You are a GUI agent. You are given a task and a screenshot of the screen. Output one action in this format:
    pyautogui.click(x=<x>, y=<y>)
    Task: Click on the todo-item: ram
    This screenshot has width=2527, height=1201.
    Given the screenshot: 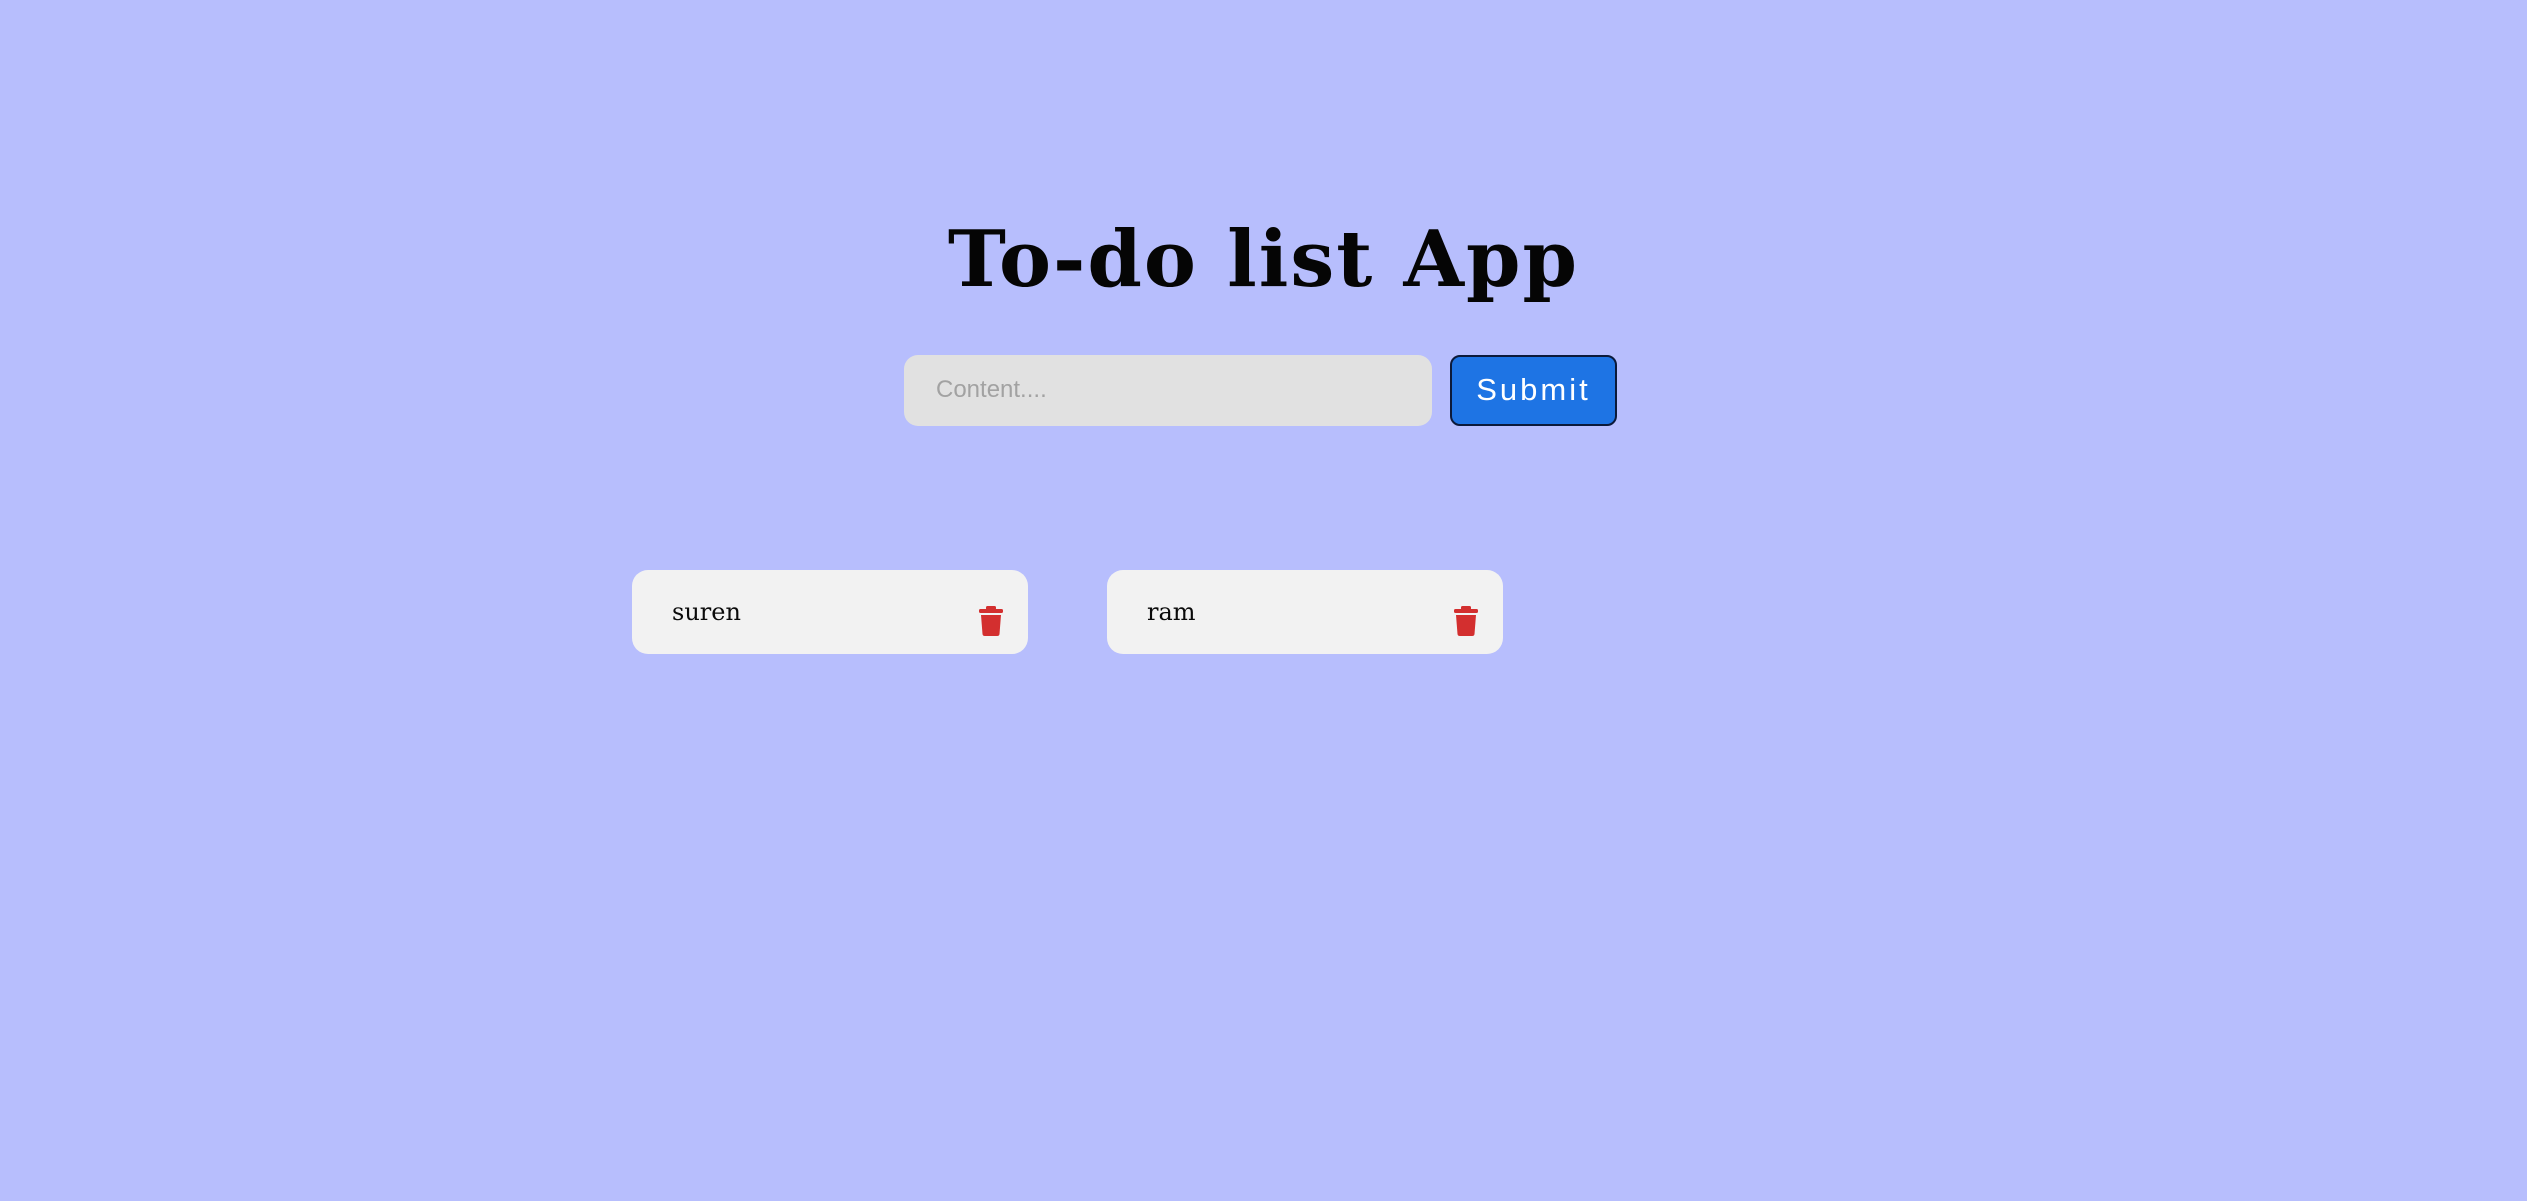 What is the action you would take?
    pyautogui.click(x=1305, y=612)
    